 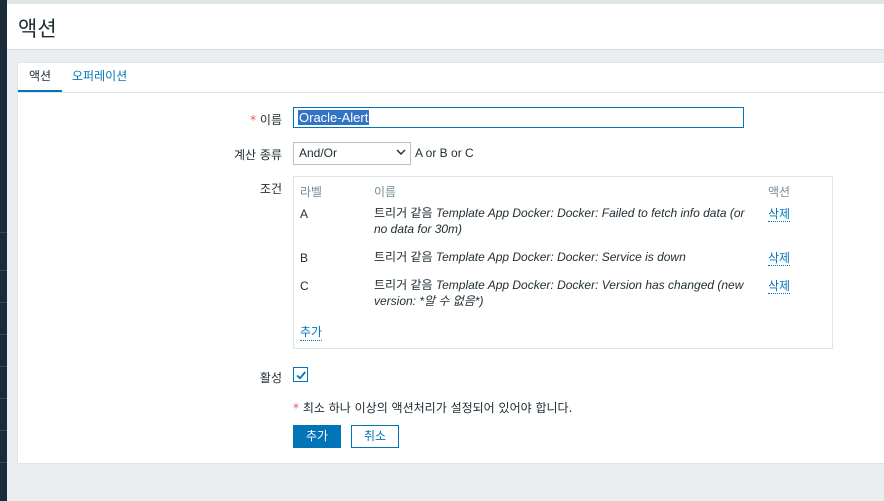 What do you see at coordinates (779, 258) in the screenshot?
I see `delete-condition-b-link: 삭제` at bounding box center [779, 258].